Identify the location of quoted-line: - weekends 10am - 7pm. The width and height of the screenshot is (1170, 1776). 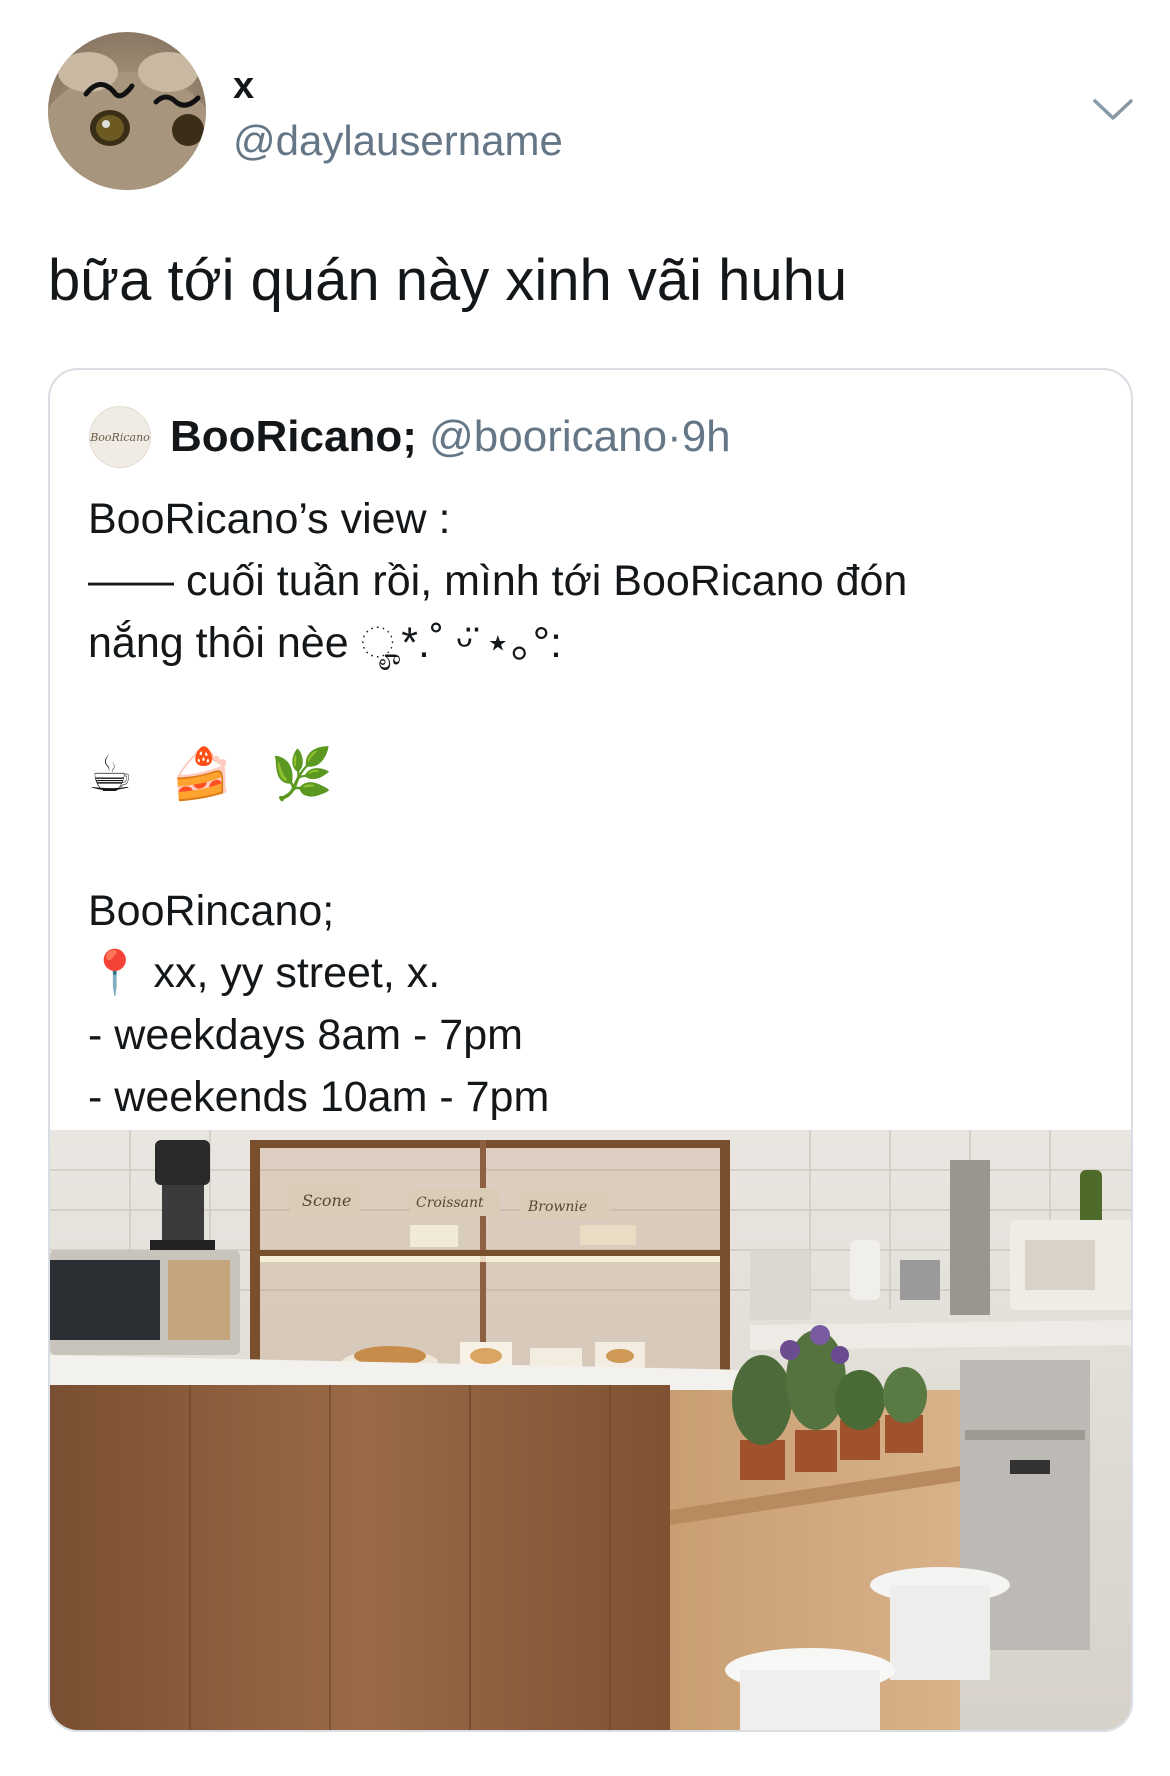
(319, 1097).